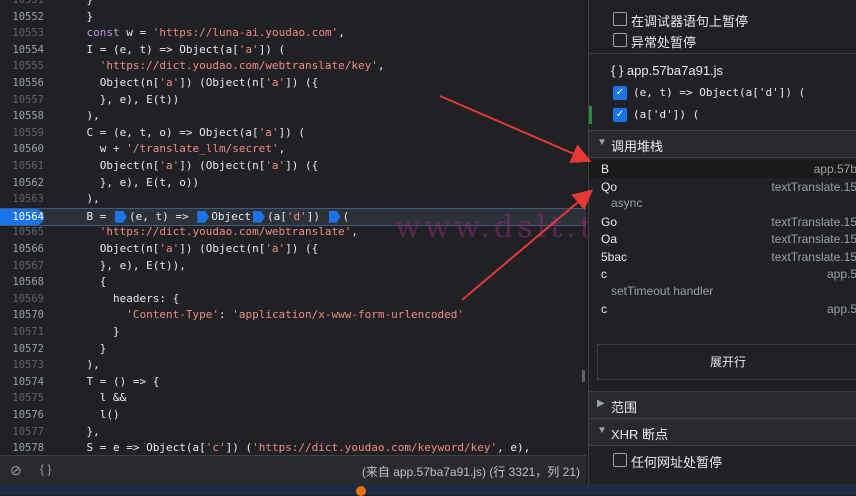 This screenshot has height=496, width=856. Describe the element at coordinates (527, 245) in the screenshot. I see `arrow-to-frame-qo` at that location.